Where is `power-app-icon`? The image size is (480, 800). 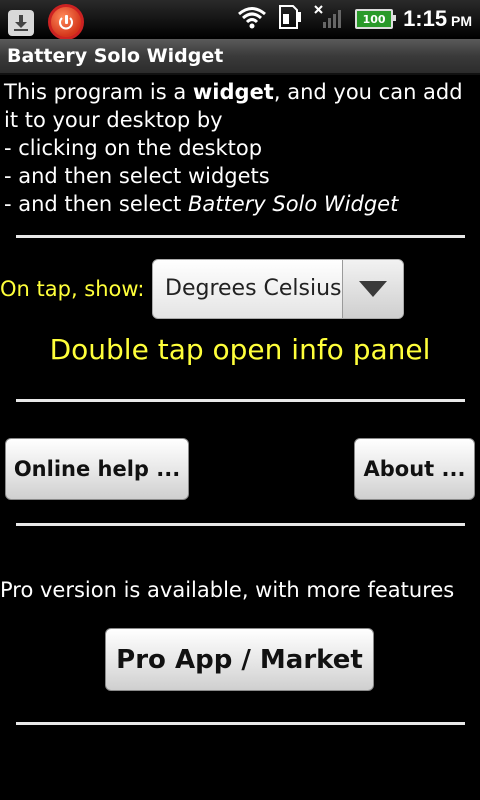
power-app-icon is located at coordinates (66, 22).